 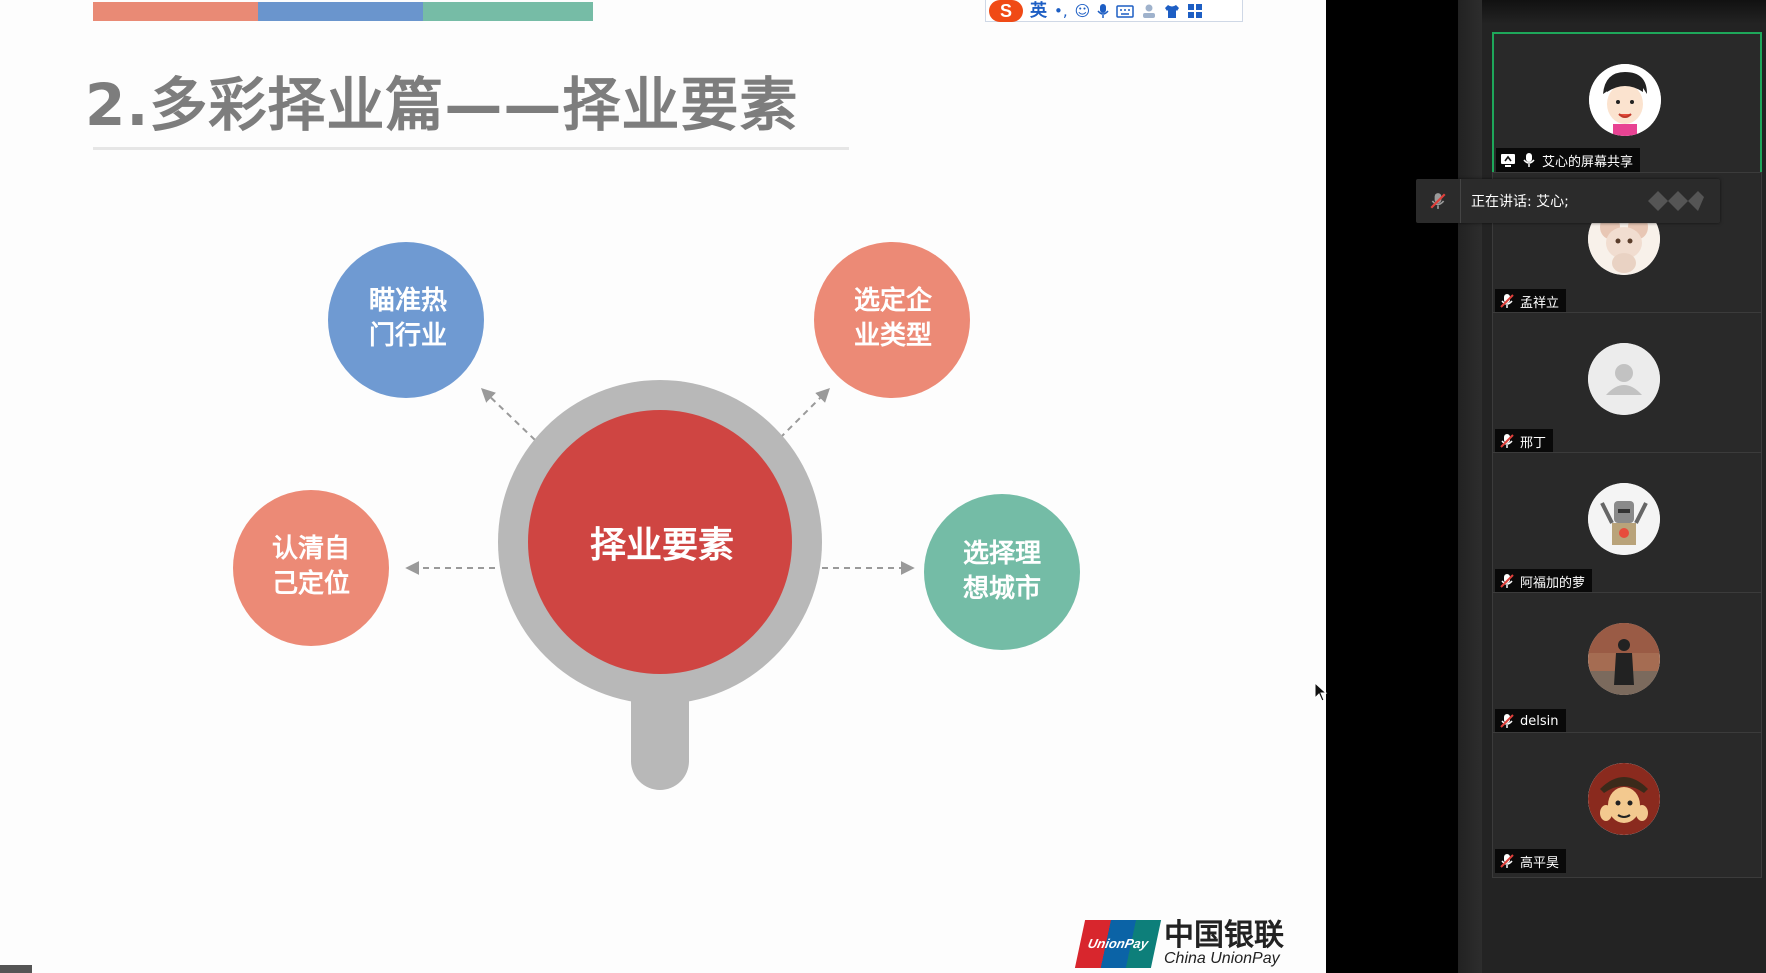 What do you see at coordinates (1002, 554) in the screenshot?
I see `node-right-line1: 选择理` at bounding box center [1002, 554].